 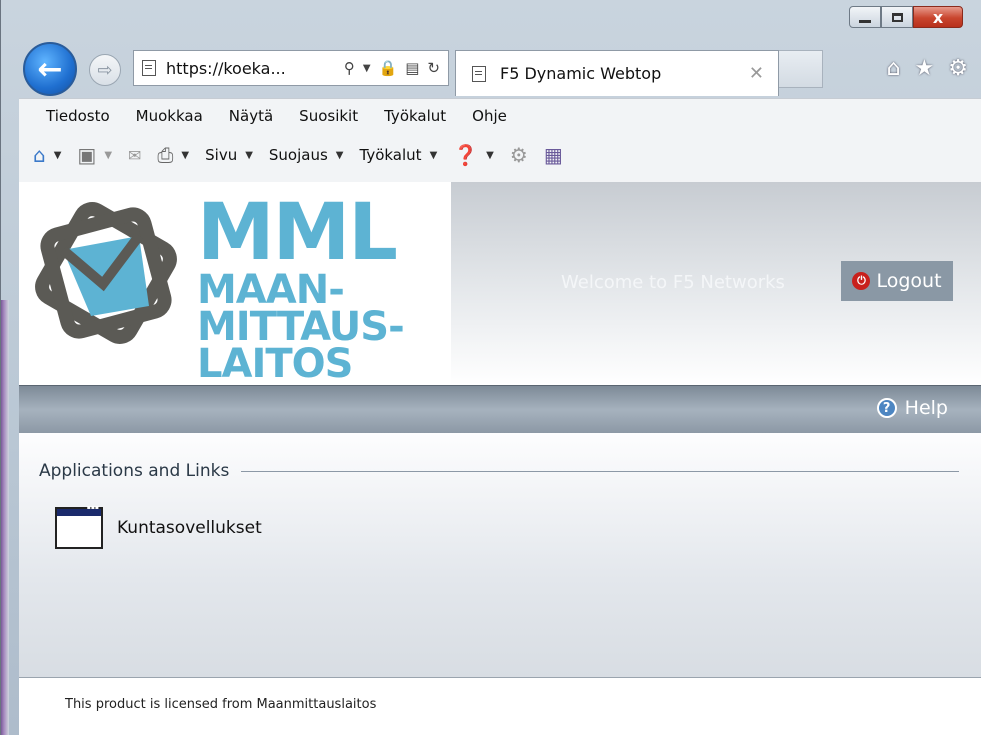 I want to click on logo: MML MAAN- MITTAUS- LAITOS, so click(x=235, y=283).